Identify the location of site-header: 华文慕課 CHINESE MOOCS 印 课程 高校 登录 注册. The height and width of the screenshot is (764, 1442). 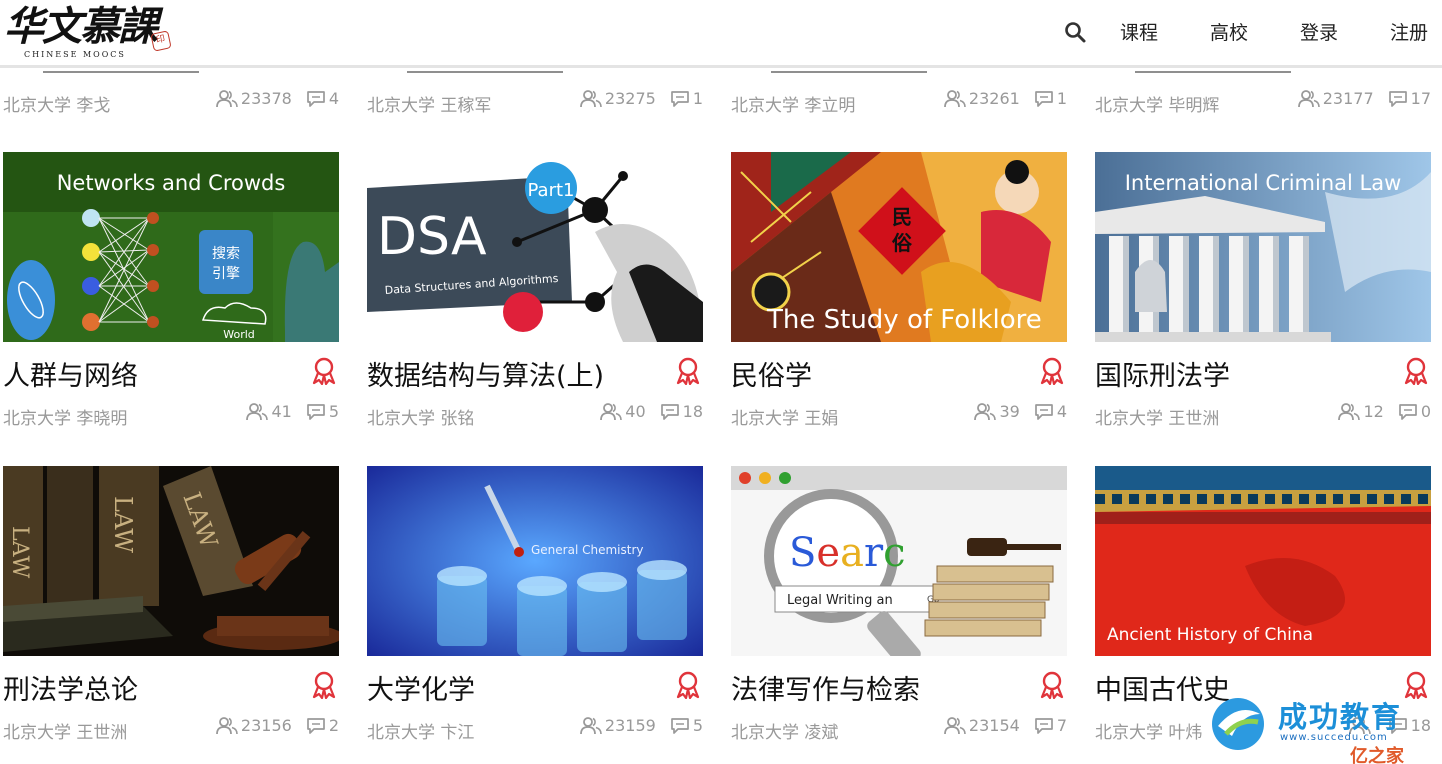
(721, 34).